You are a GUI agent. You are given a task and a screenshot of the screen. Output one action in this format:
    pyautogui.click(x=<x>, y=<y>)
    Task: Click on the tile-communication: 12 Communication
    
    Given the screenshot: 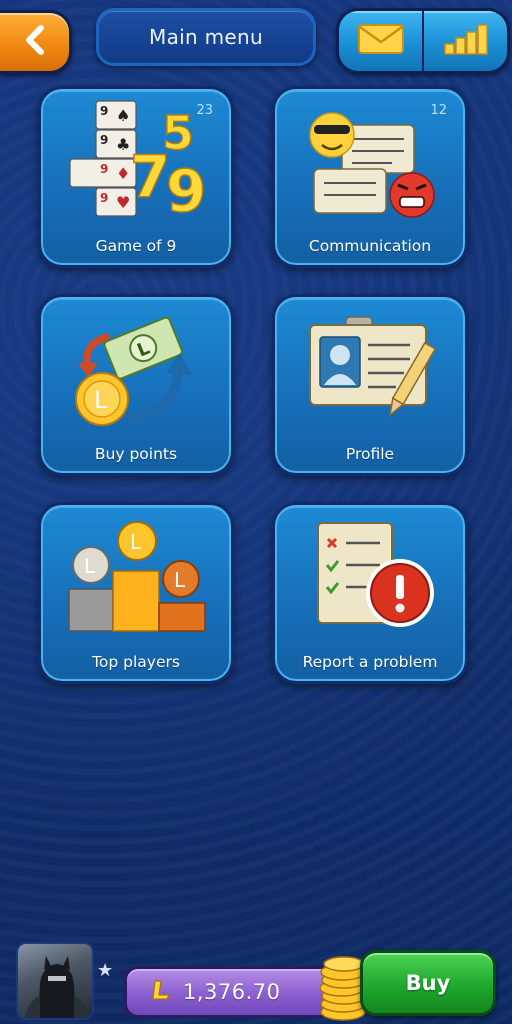 What is the action you would take?
    pyautogui.click(x=370, y=177)
    